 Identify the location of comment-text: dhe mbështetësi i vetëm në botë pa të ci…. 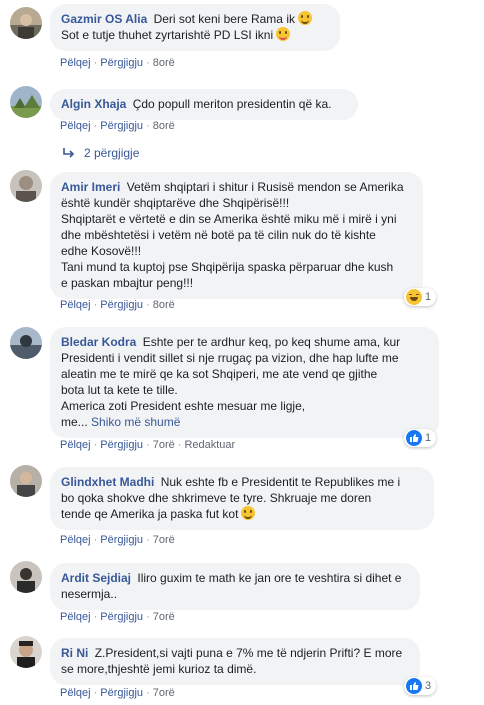
(218, 235).